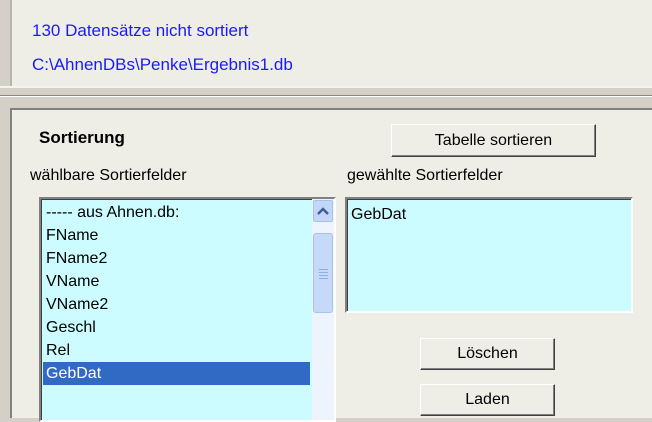 The width and height of the screenshot is (652, 422). Describe the element at coordinates (176, 258) in the screenshot. I see `list-item: FName2` at that location.